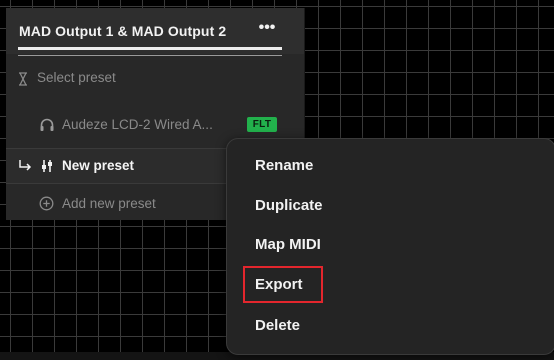  What do you see at coordinates (289, 205) in the screenshot?
I see `menu-item-duplicate: Duplicate` at bounding box center [289, 205].